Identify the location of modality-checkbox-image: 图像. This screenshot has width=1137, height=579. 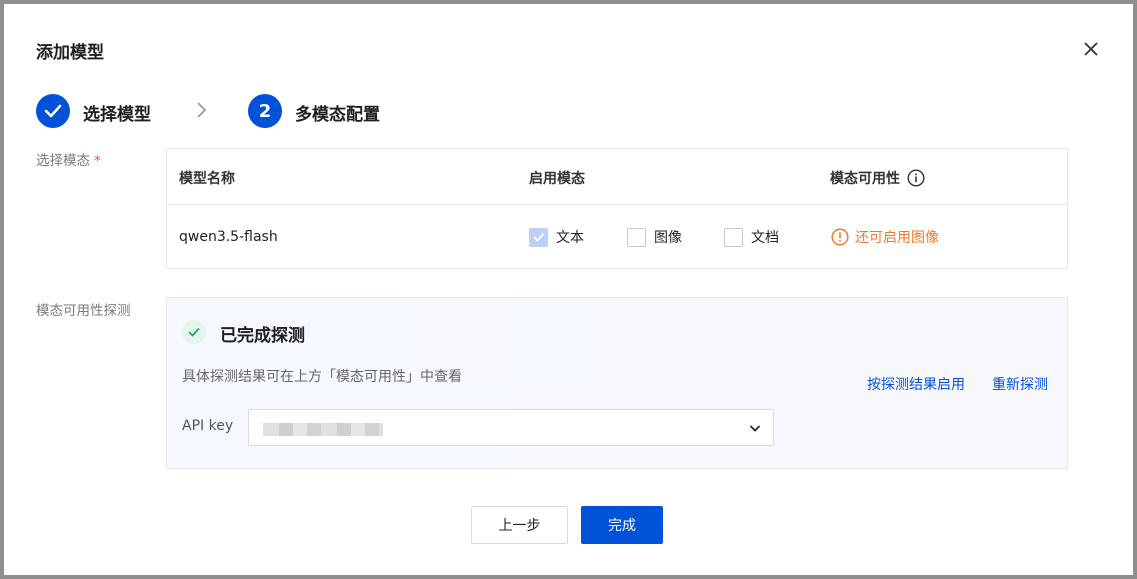
(654, 237).